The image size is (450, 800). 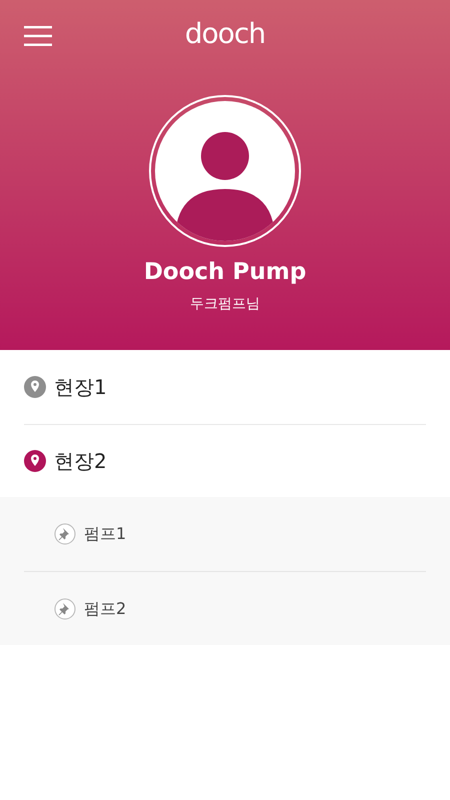 What do you see at coordinates (80, 461) in the screenshot?
I see `site-label: 현장2` at bounding box center [80, 461].